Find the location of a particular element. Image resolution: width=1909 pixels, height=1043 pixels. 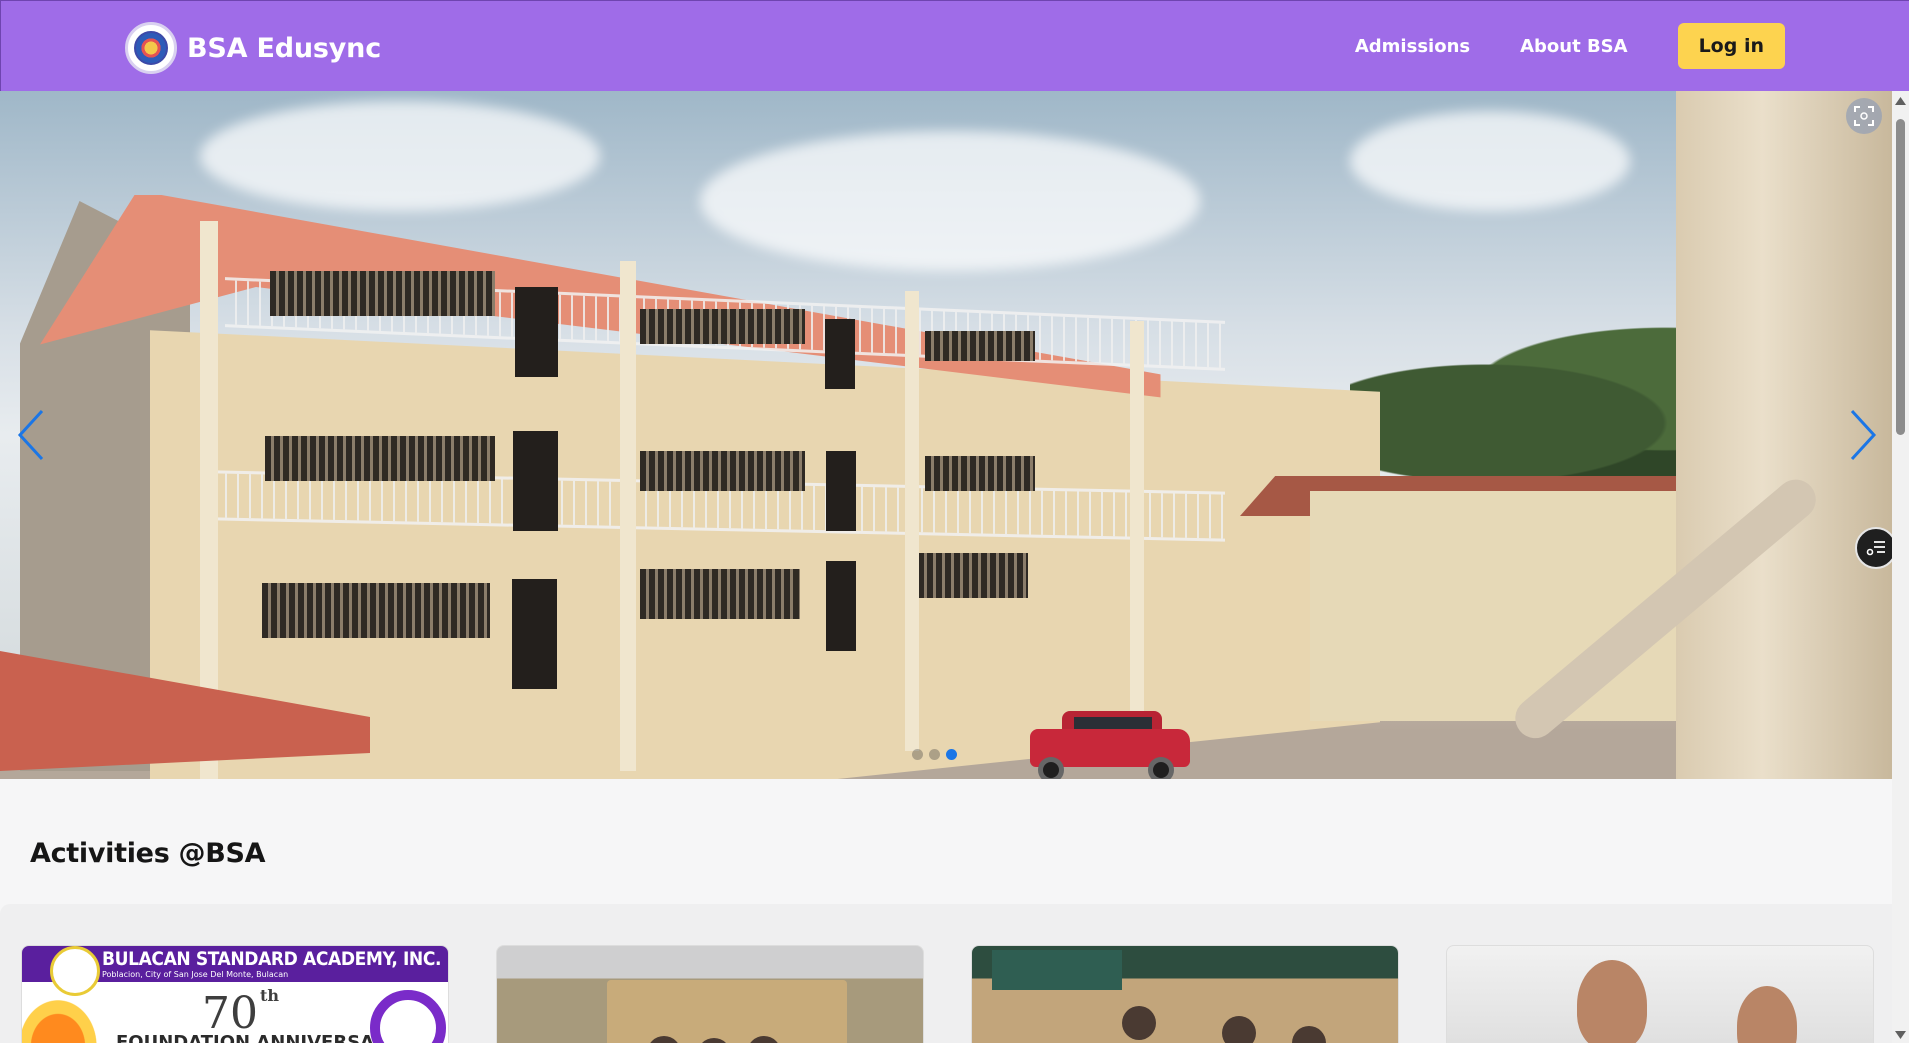

scroll-down-arrow-icon is located at coordinates (1900, 1035).